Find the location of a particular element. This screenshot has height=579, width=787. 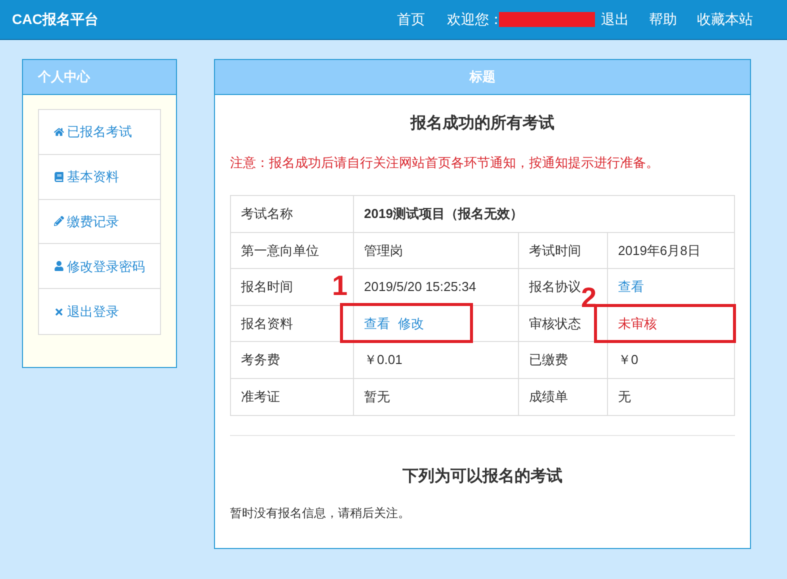

book-icon is located at coordinates (59, 177).